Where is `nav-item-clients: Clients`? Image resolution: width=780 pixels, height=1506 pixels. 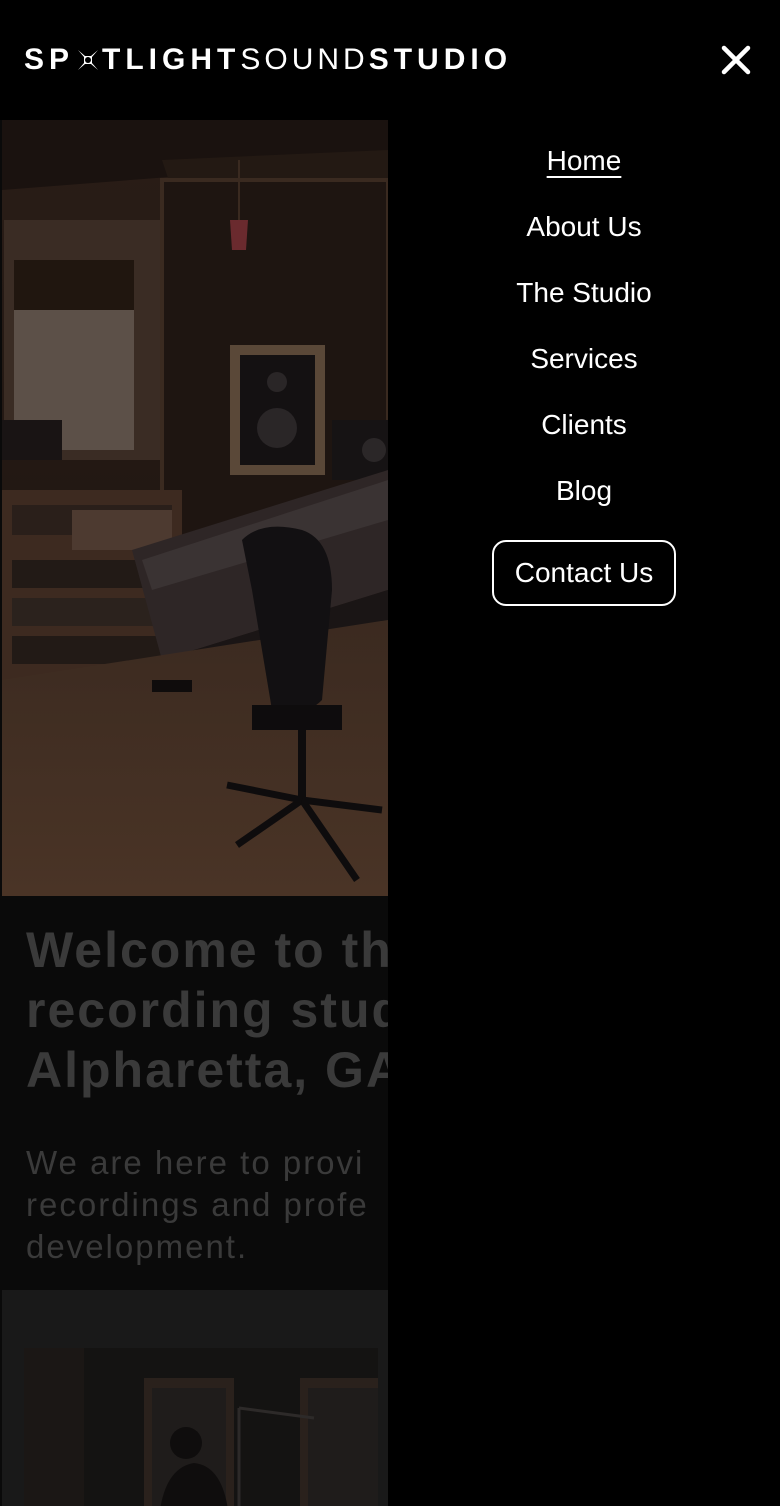 nav-item-clients: Clients is located at coordinates (584, 425).